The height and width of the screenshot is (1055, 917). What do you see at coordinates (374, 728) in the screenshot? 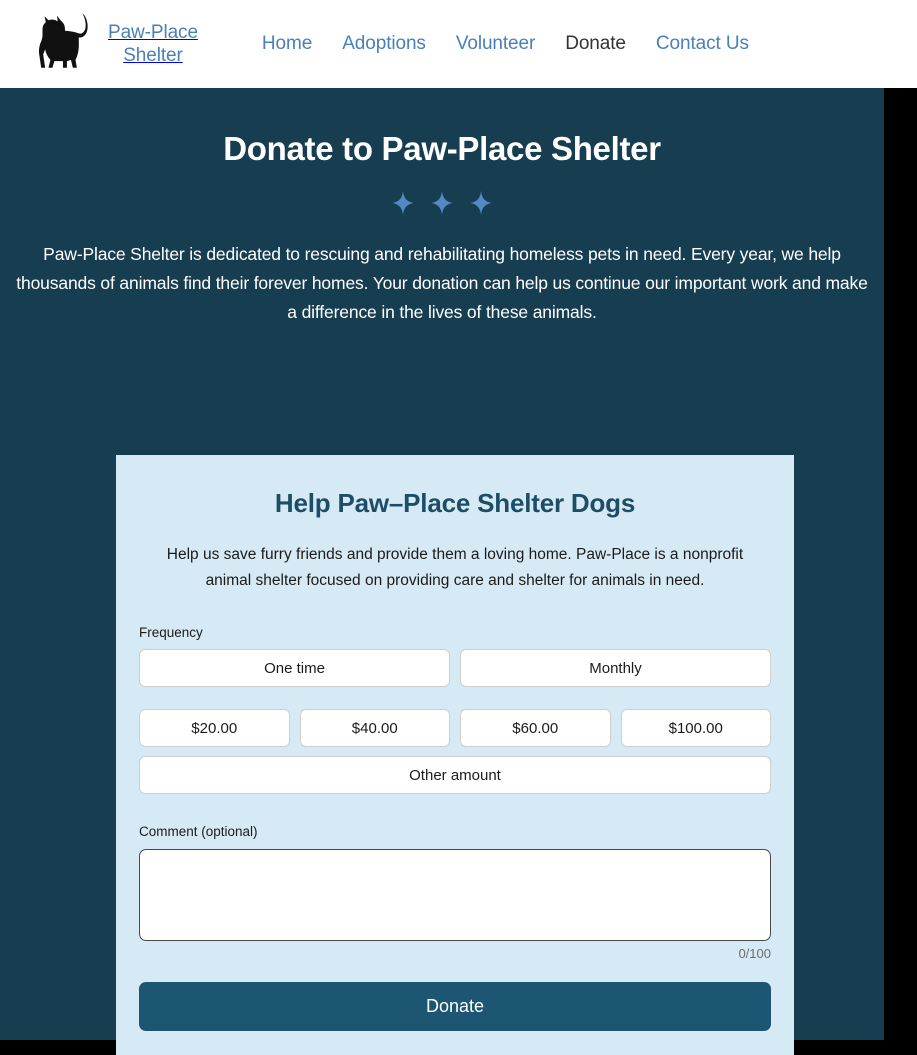
I see `amount-option-40: $40.00` at bounding box center [374, 728].